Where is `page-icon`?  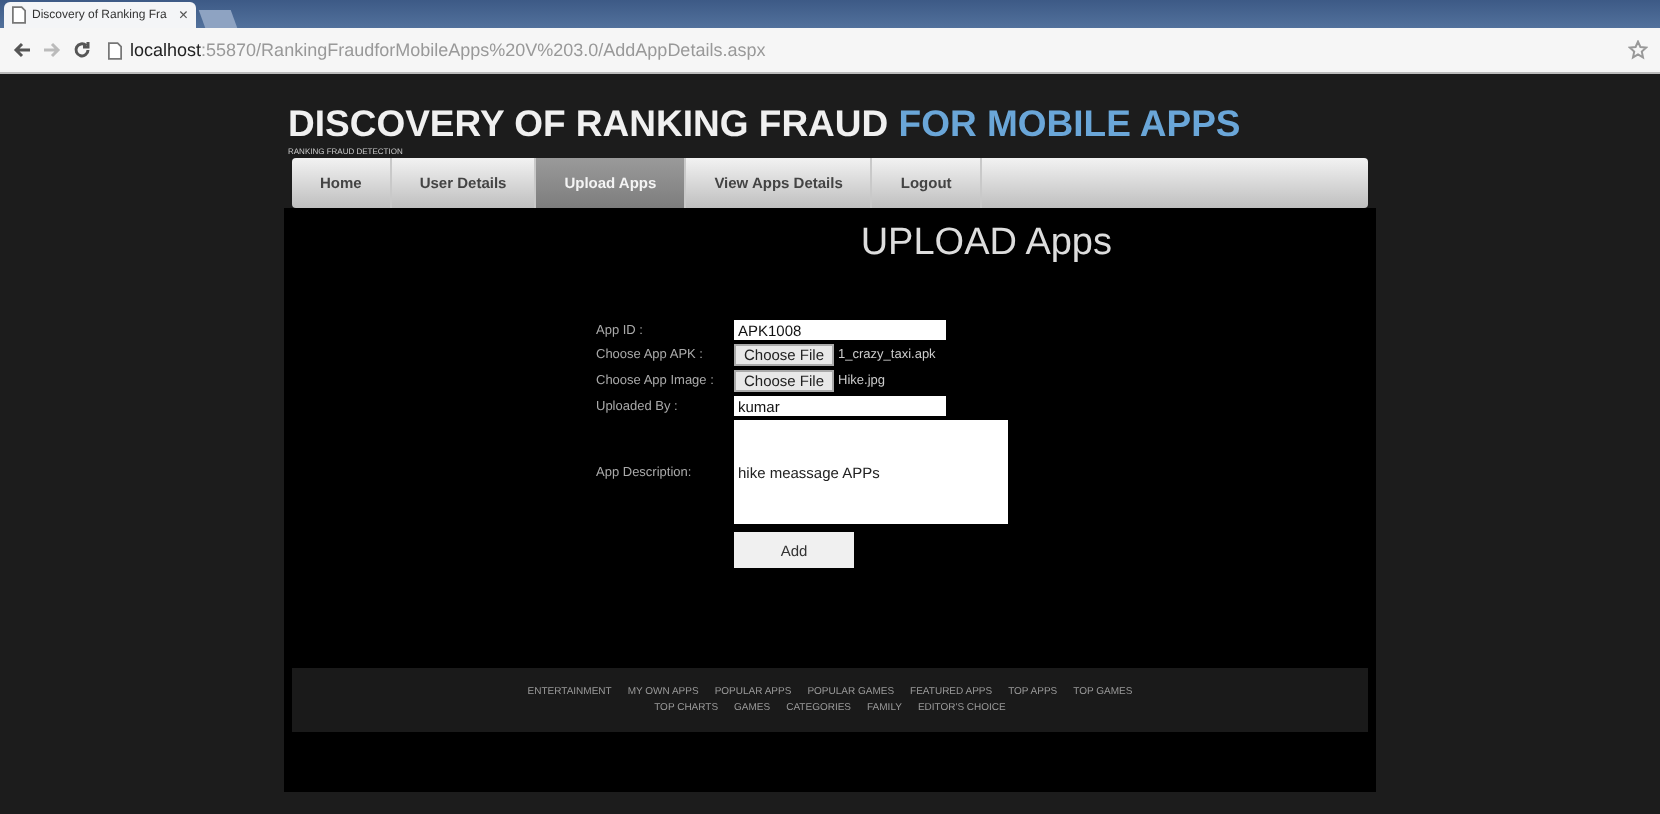 page-icon is located at coordinates (19, 15).